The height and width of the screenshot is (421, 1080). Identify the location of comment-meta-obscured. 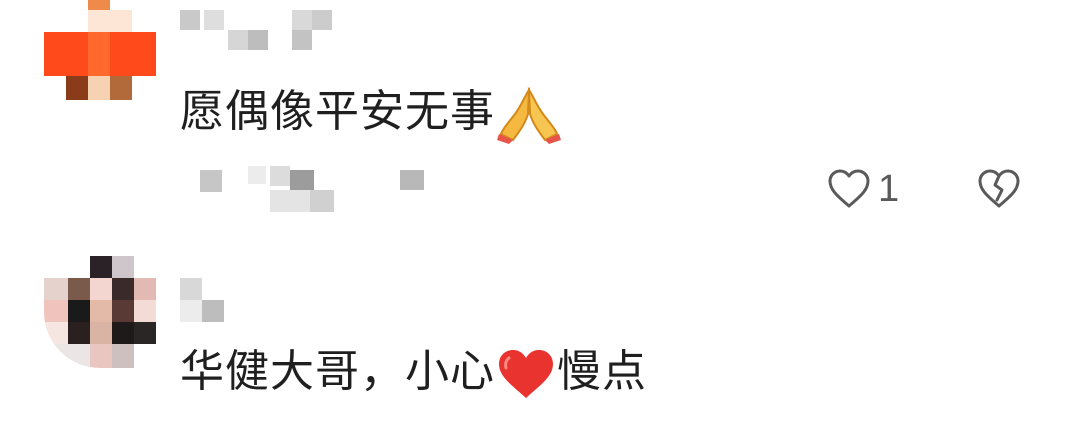
(320, 189).